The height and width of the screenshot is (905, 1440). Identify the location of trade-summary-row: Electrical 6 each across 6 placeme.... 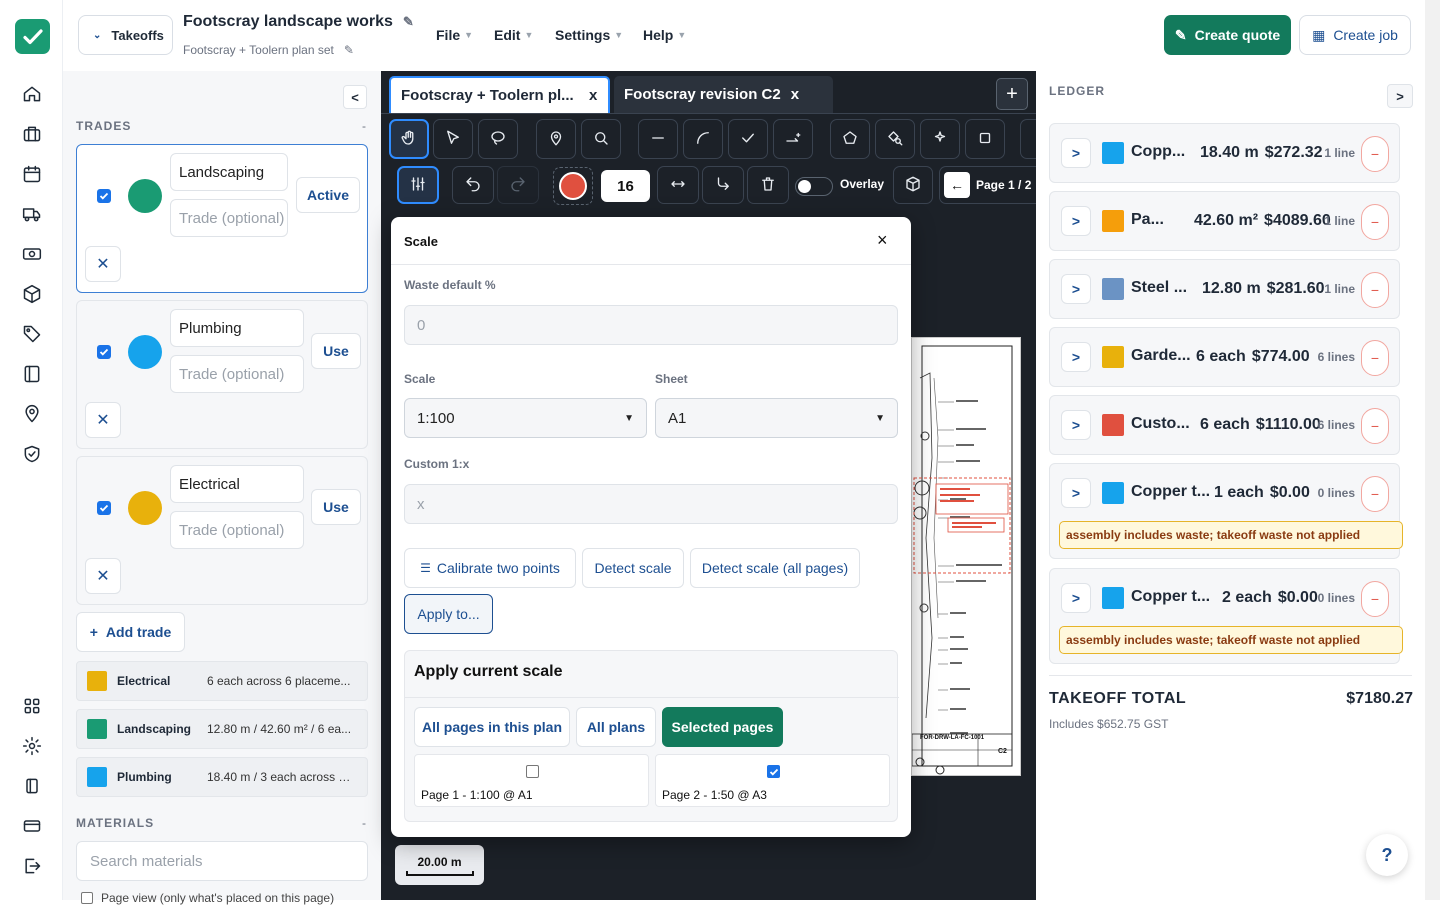
(222, 681).